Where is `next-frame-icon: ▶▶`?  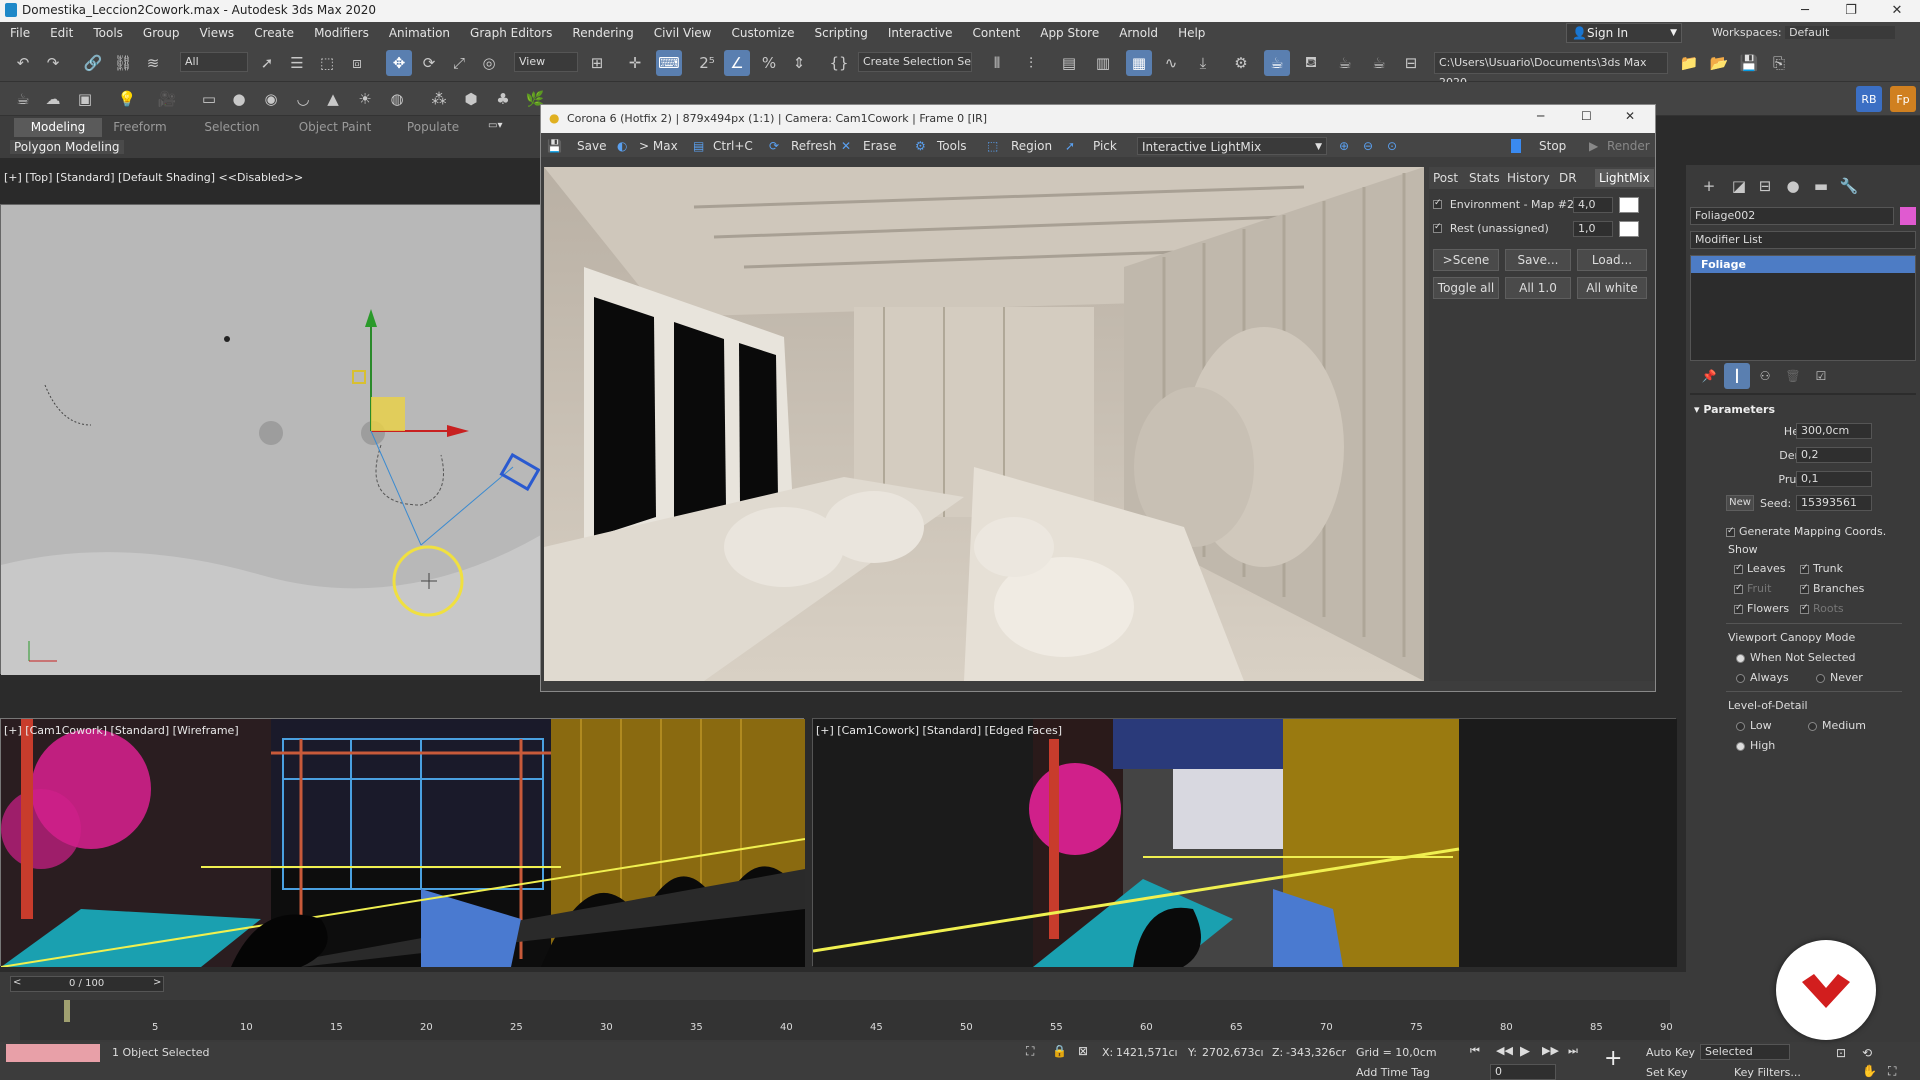 next-frame-icon: ▶▶ is located at coordinates (1550, 1050).